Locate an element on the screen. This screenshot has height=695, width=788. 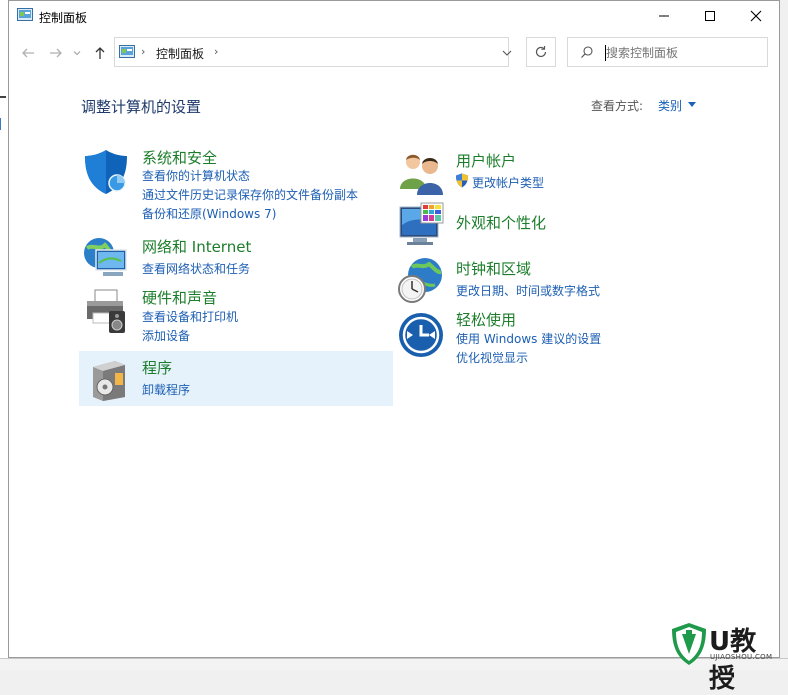
link-optimize-visual-display: 优化视觉显示 is located at coordinates (492, 357).